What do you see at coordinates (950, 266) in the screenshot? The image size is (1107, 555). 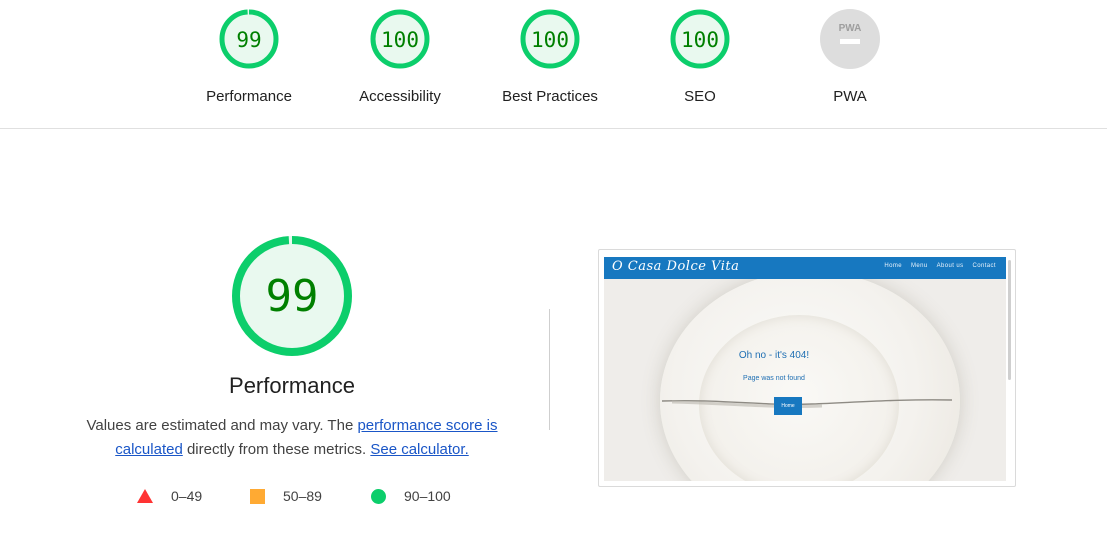 I see `screenshot-nav-about: About us` at bounding box center [950, 266].